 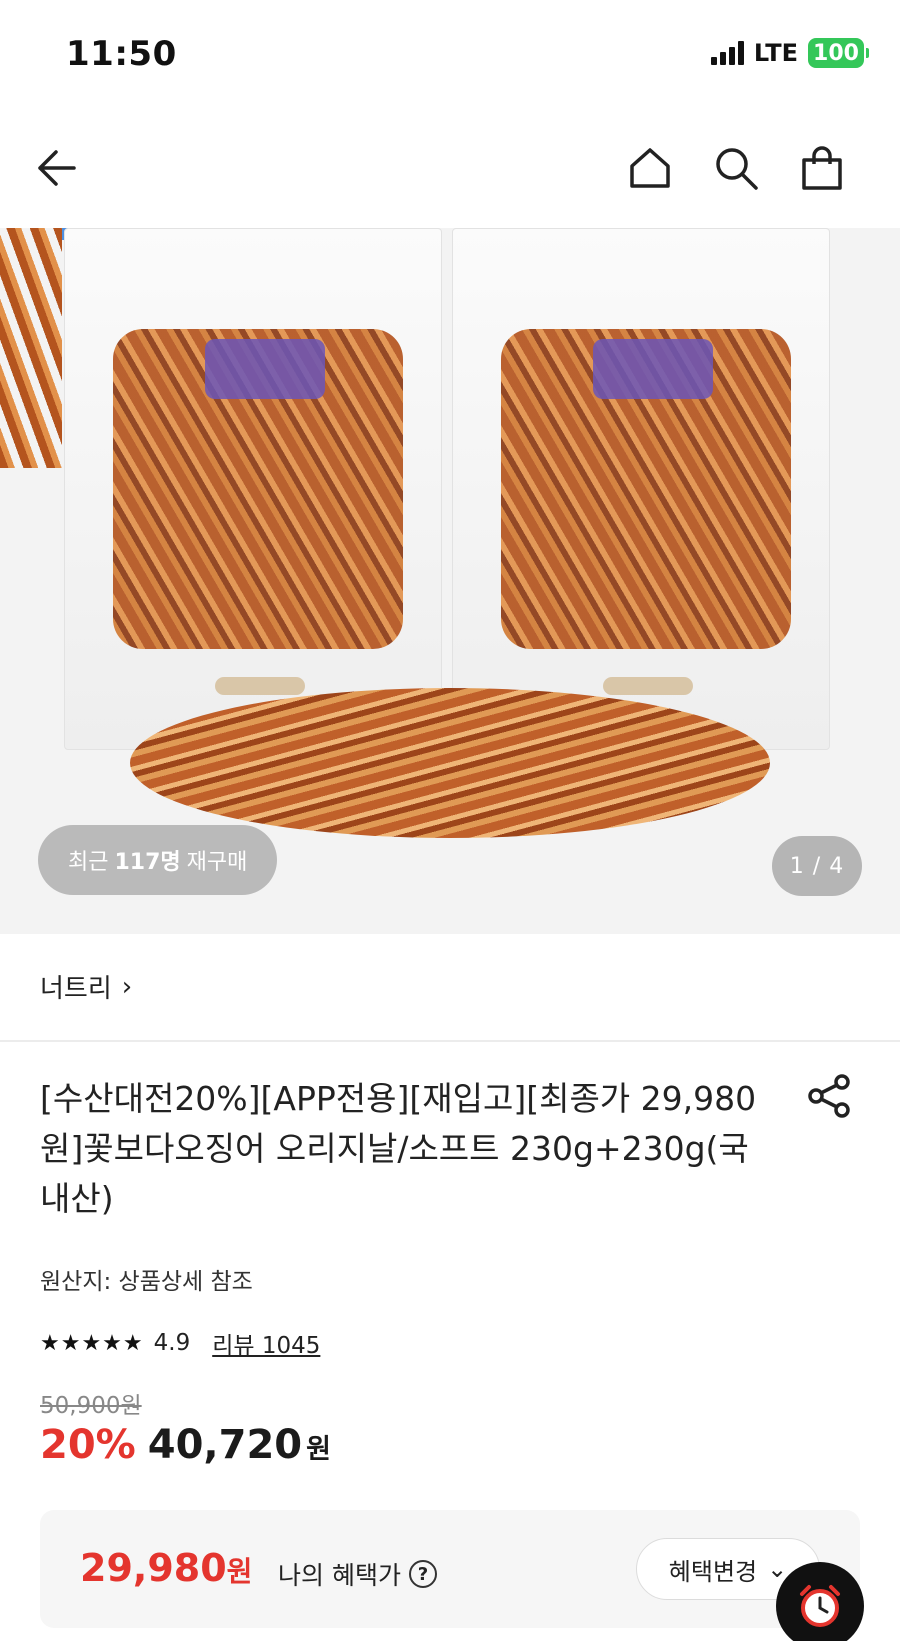 I want to click on section-divider, so click(x=450, y=1041).